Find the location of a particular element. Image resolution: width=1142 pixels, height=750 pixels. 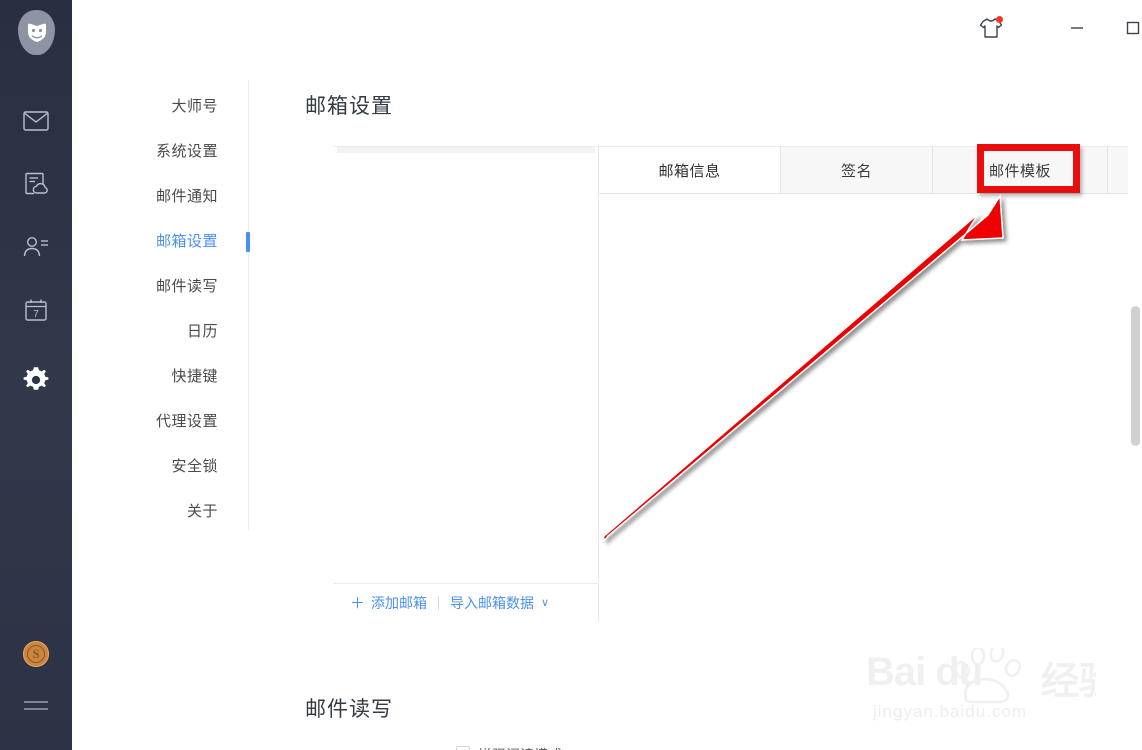

user-avatar is located at coordinates (36, 32).